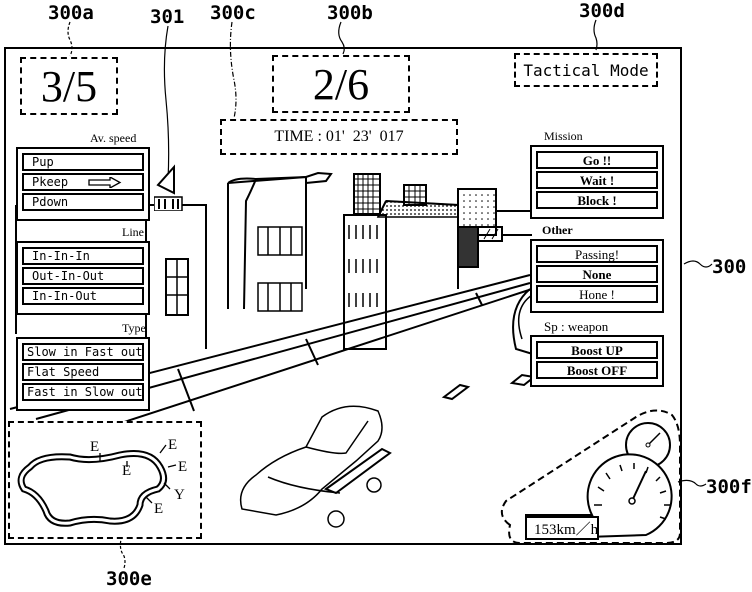 The height and width of the screenshot is (592, 752). I want to click on av-speed-label: Av. speed, so click(113, 138).